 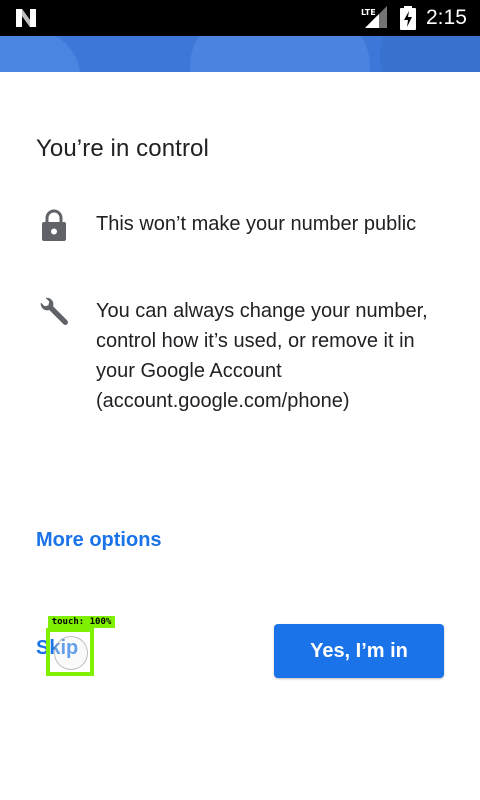 I want to click on status-bar: LTE 2:15, so click(x=240, y=18).